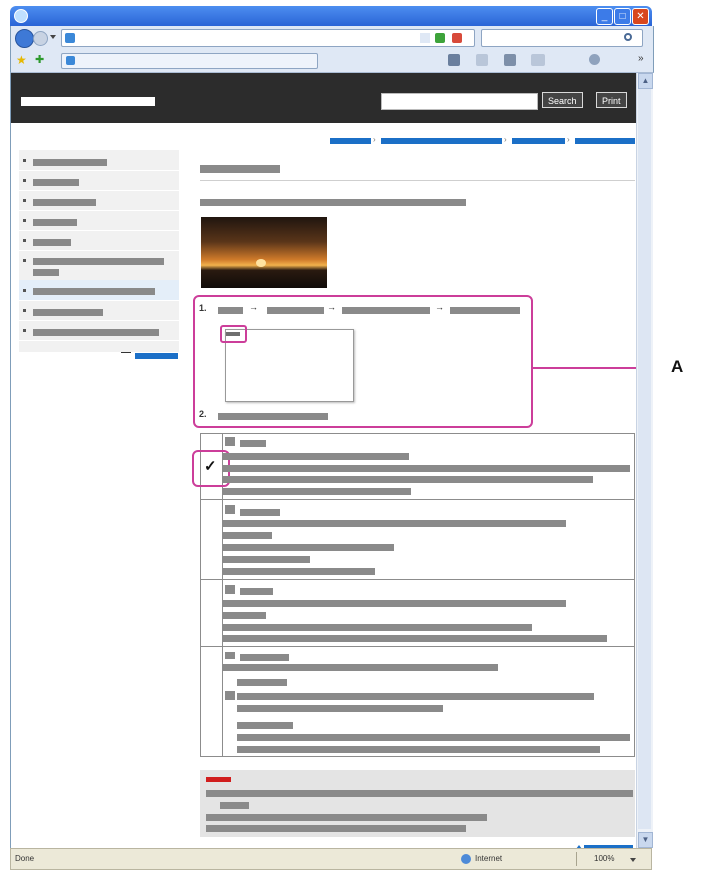 The height and width of the screenshot is (877, 712). I want to click on sidebar-more-link, so click(156, 356).